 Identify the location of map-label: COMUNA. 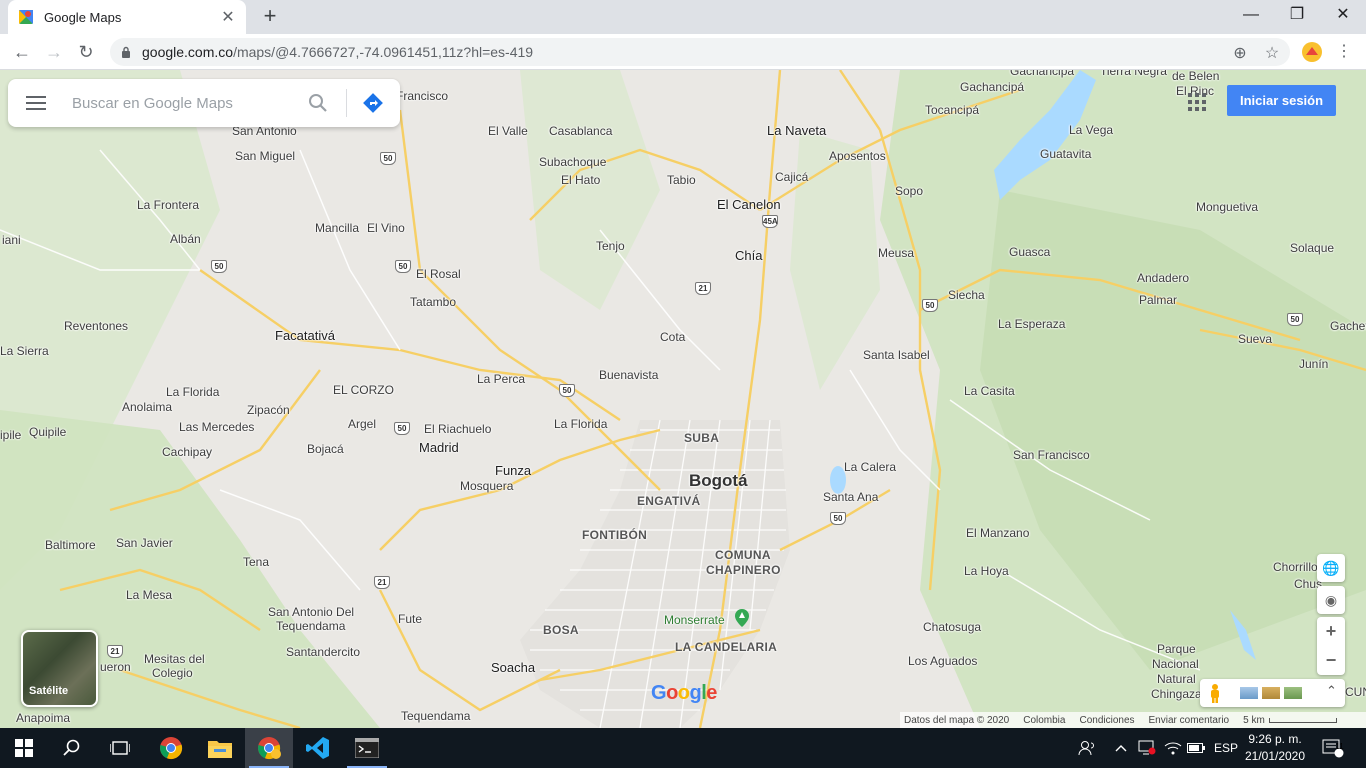
(743, 555).